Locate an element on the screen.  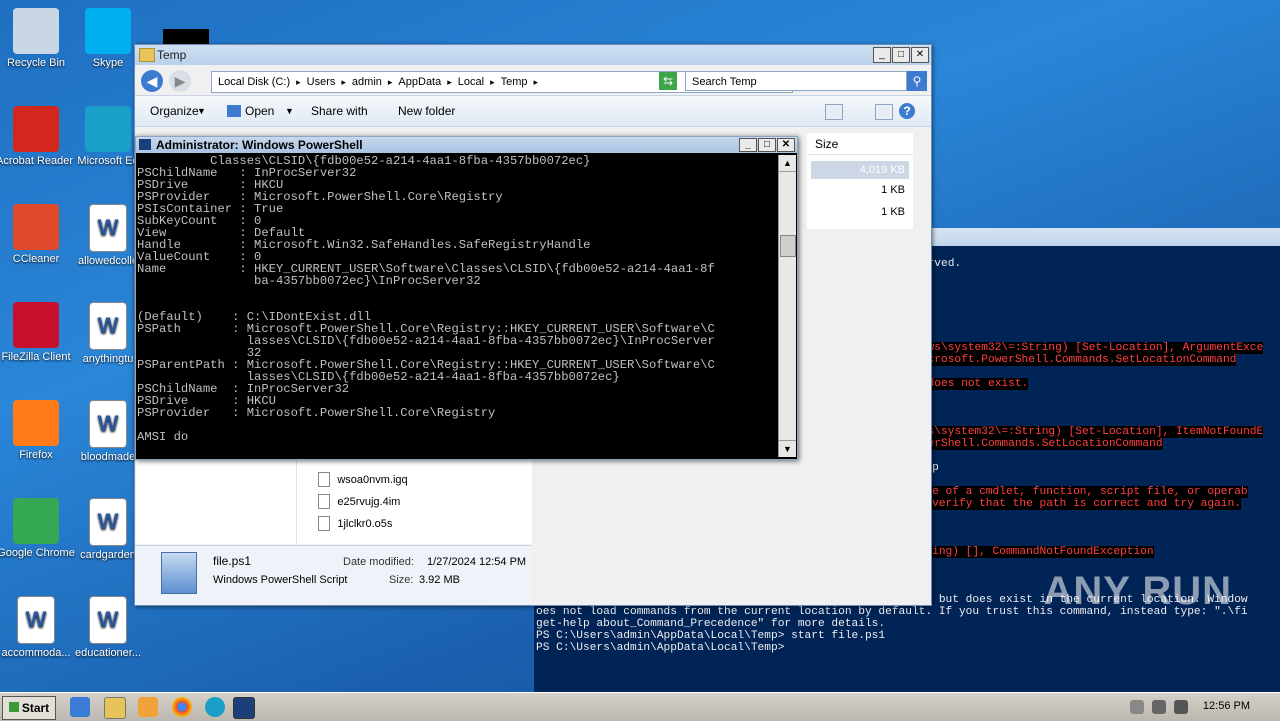
desktop-icon-chrome: Google Chrome is located at coordinates (38, 529).